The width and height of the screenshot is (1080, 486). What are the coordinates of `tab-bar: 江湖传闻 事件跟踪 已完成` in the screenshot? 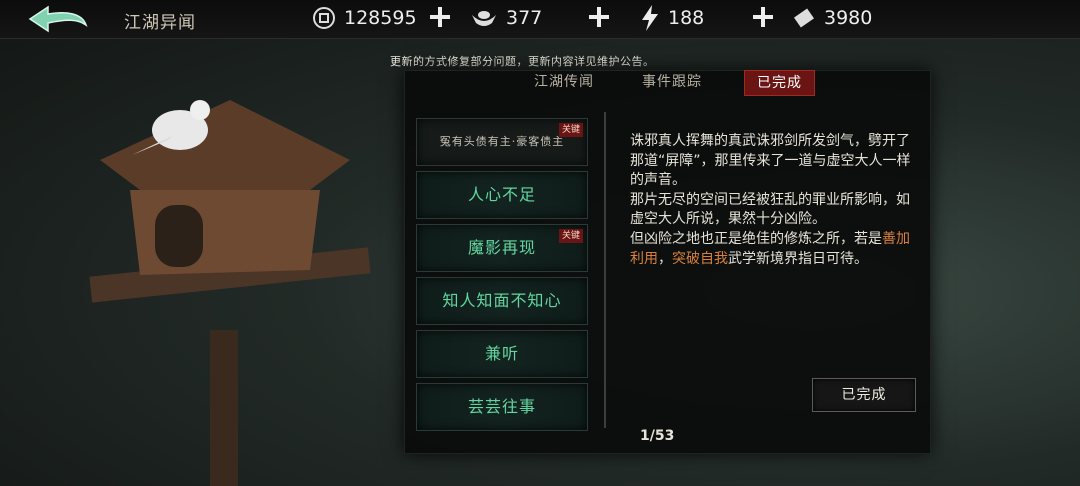 It's located at (680, 83).